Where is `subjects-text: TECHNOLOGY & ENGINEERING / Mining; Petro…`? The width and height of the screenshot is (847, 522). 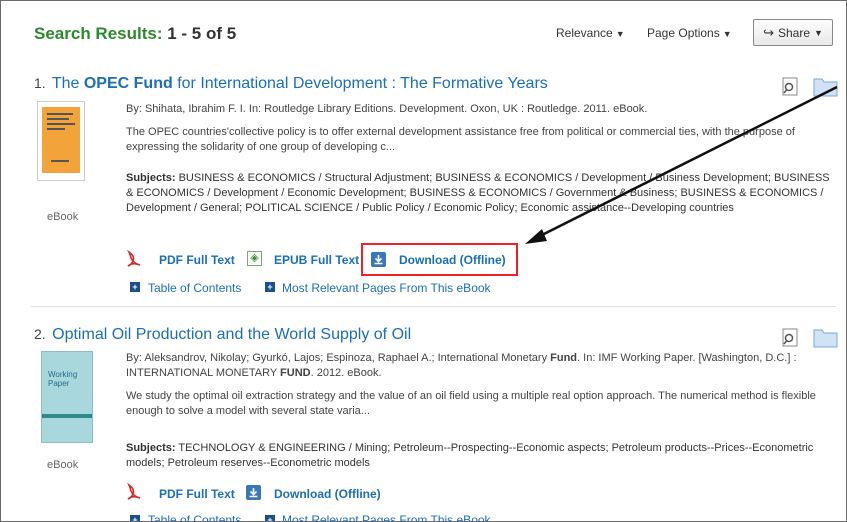
subjects-text: TECHNOLOGY & ENGINEERING / Mining; Petro… is located at coordinates (470, 455).